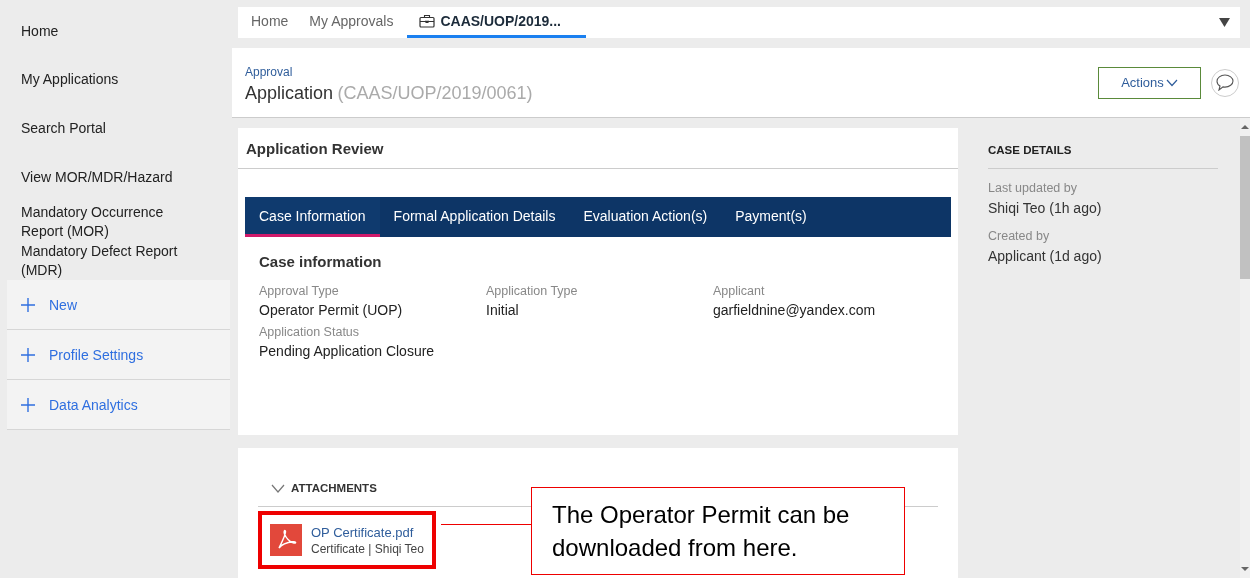  Describe the element at coordinates (118, 79) in the screenshot. I see `sidebar-item: My Applications` at that location.